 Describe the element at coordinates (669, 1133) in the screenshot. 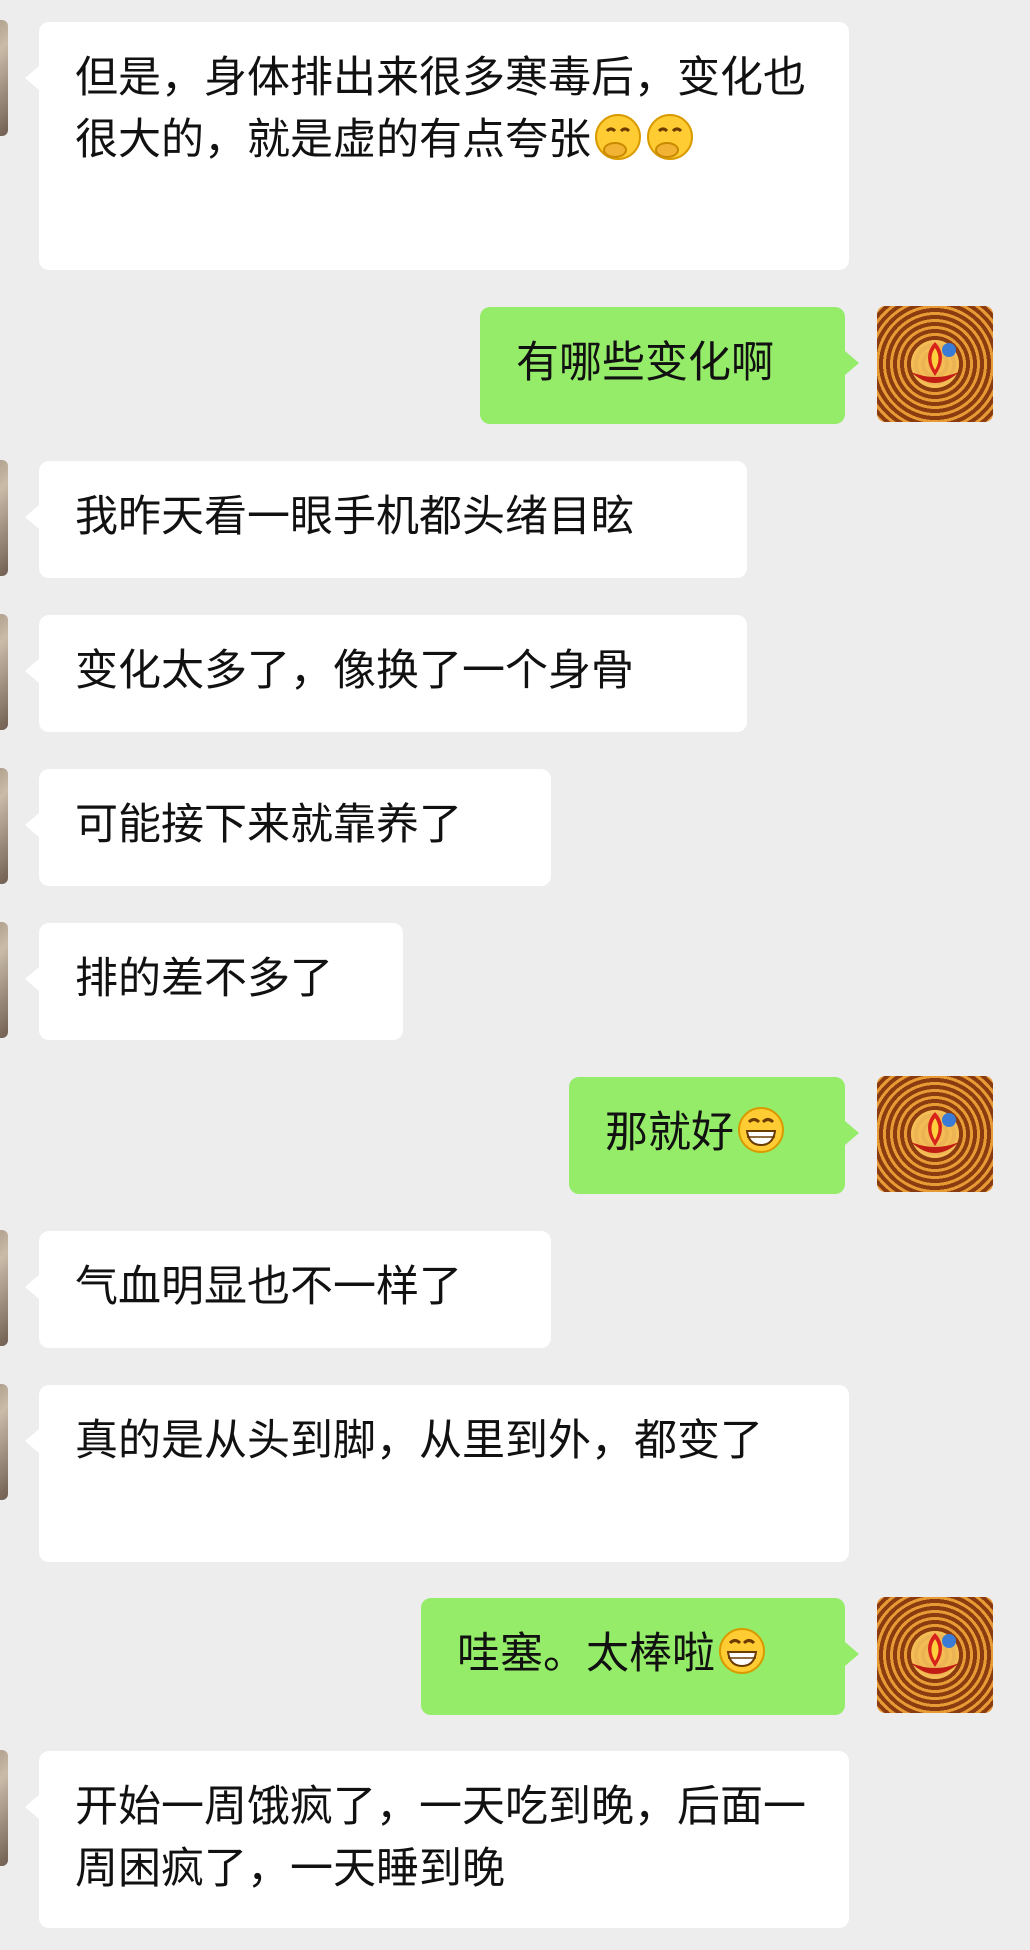

I see `message-text: 那就好` at that location.